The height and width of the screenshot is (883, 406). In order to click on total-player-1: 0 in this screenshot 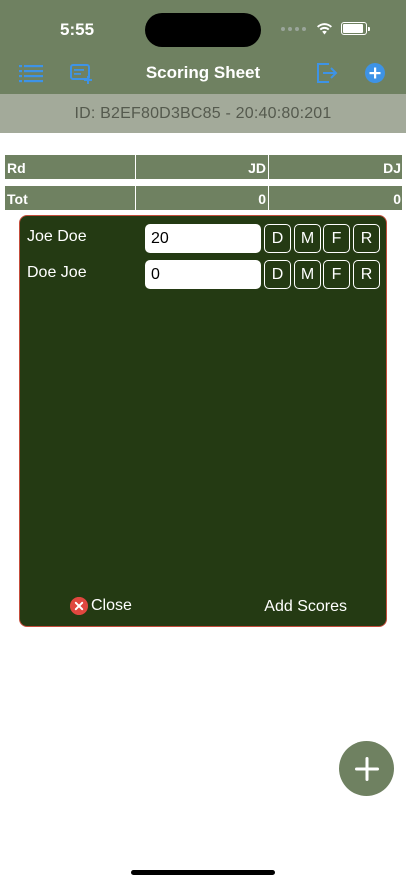, I will do `click(202, 198)`.